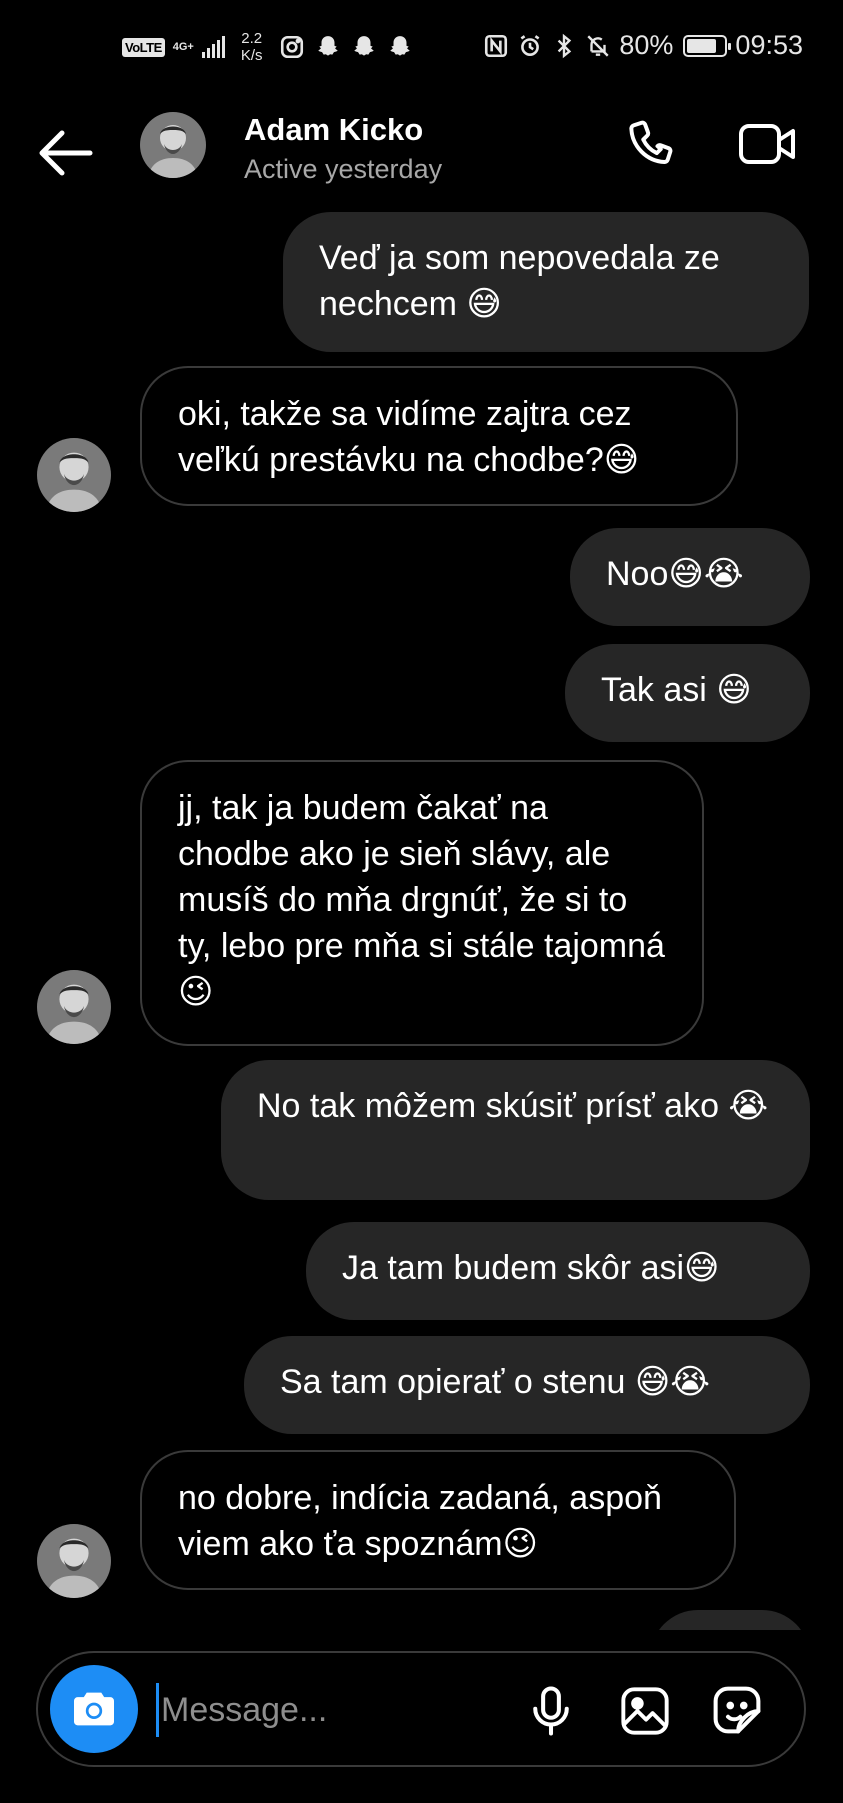 This screenshot has width=843, height=1803. Describe the element at coordinates (306, 1710) in the screenshot. I see `message-input` at that location.